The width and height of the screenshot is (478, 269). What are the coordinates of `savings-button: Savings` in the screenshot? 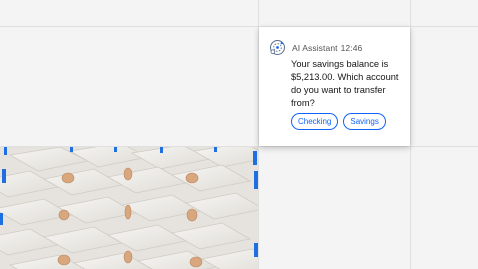 It's located at (364, 121).